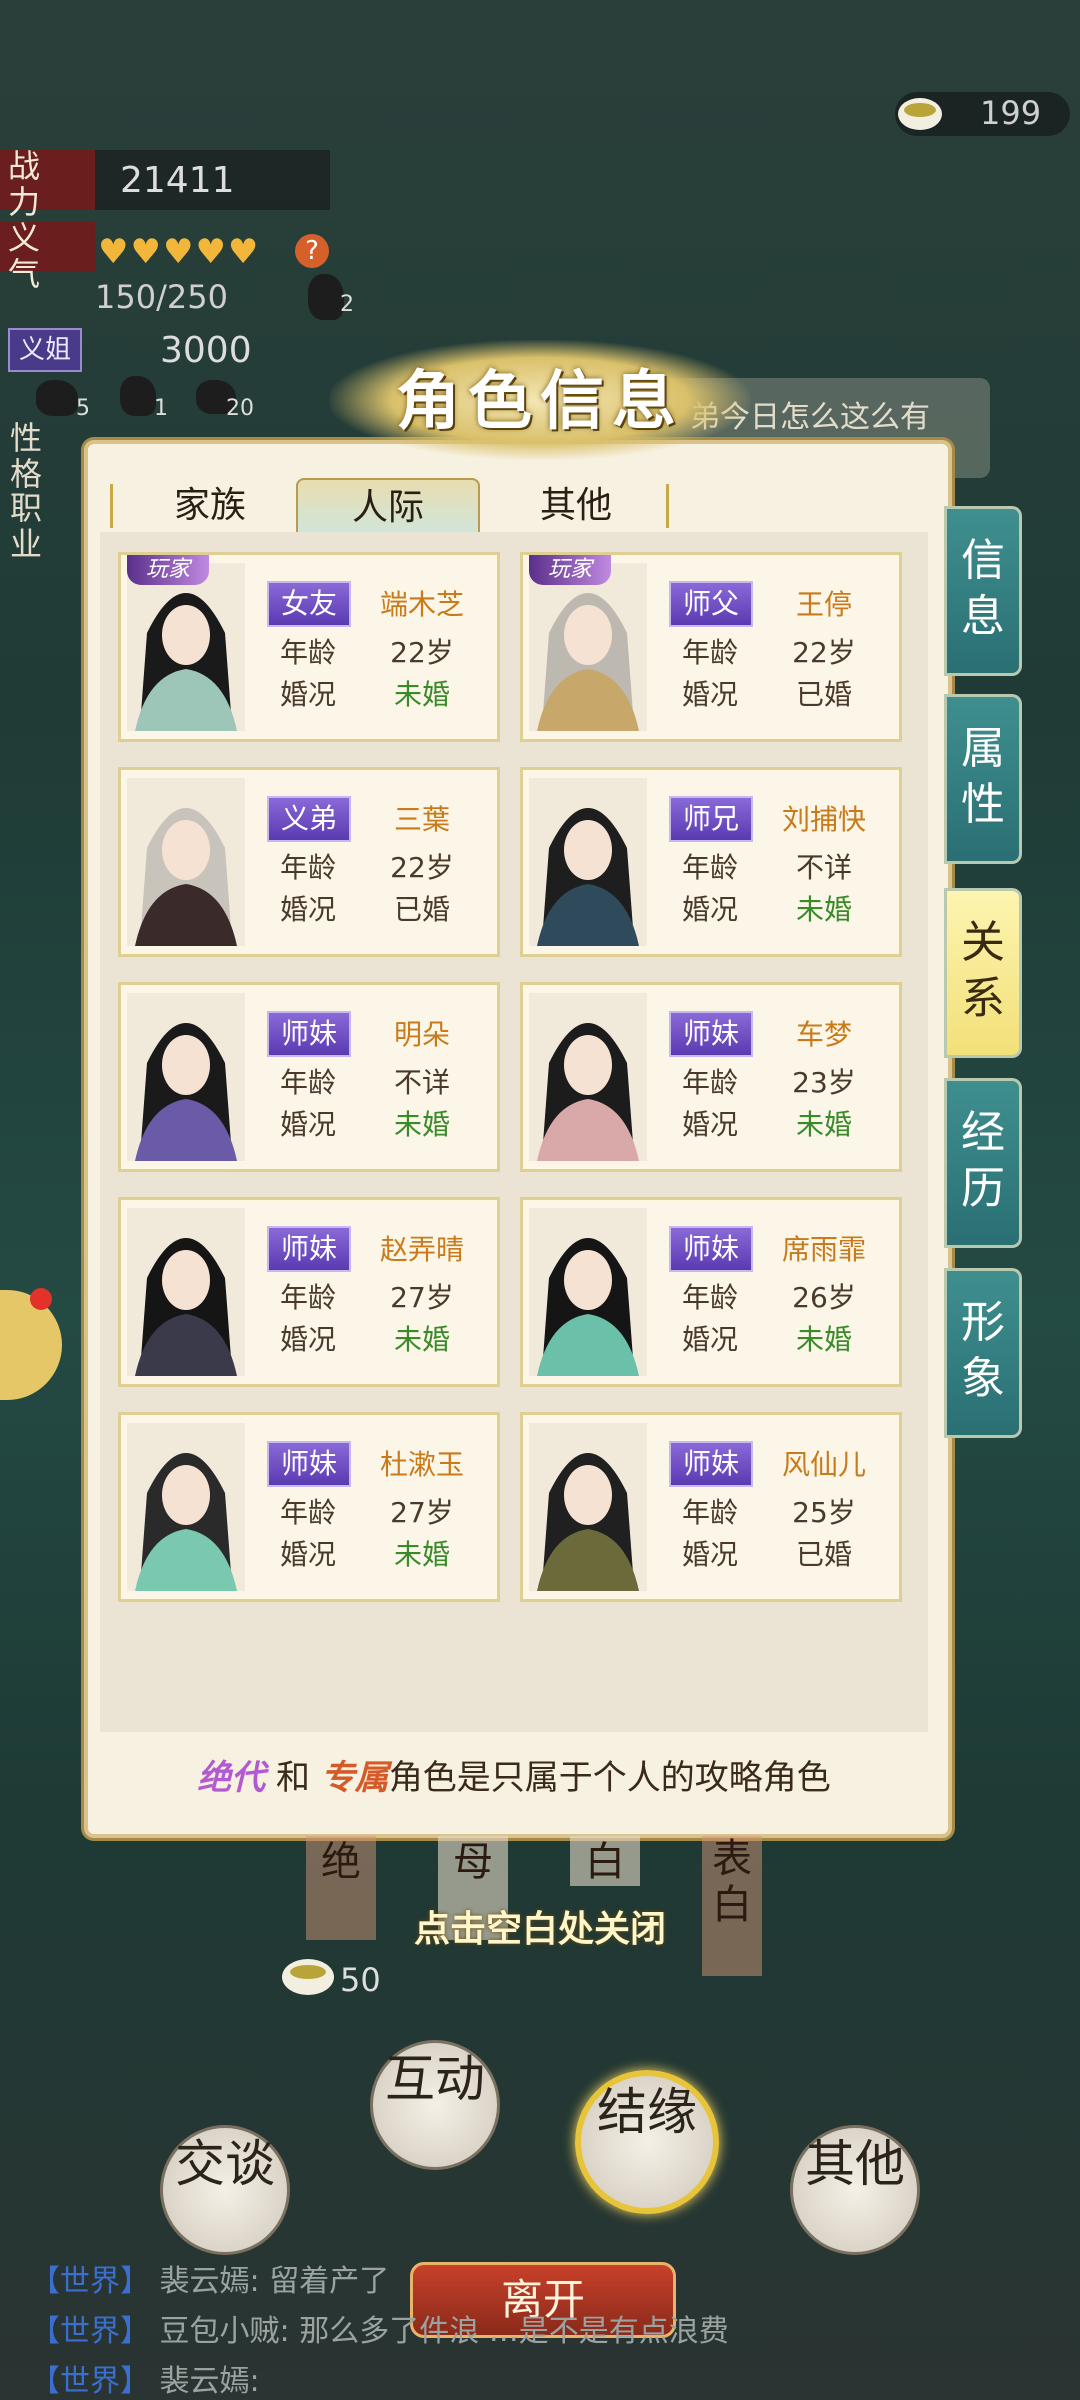 The height and width of the screenshot is (2400, 1080). Describe the element at coordinates (647, 2142) in the screenshot. I see `action-bond: 结缘` at that location.